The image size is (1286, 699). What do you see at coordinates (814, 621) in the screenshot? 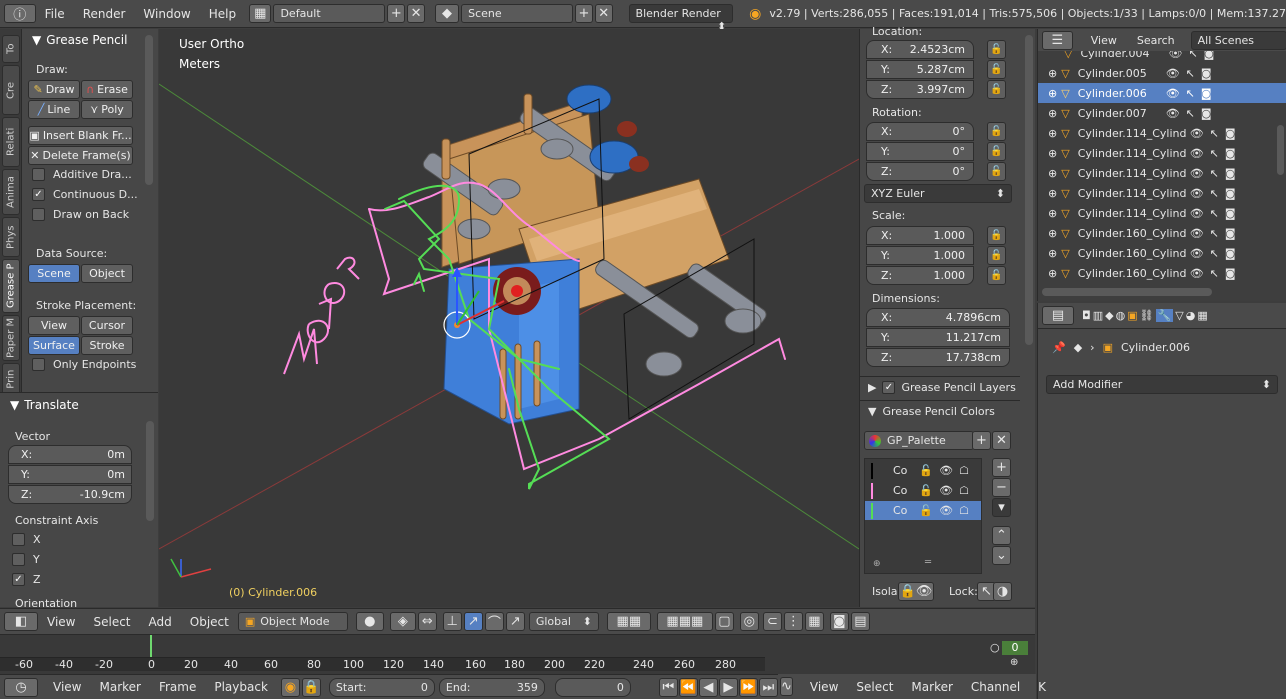
I see `snap-target-button: ▦` at bounding box center [814, 621].